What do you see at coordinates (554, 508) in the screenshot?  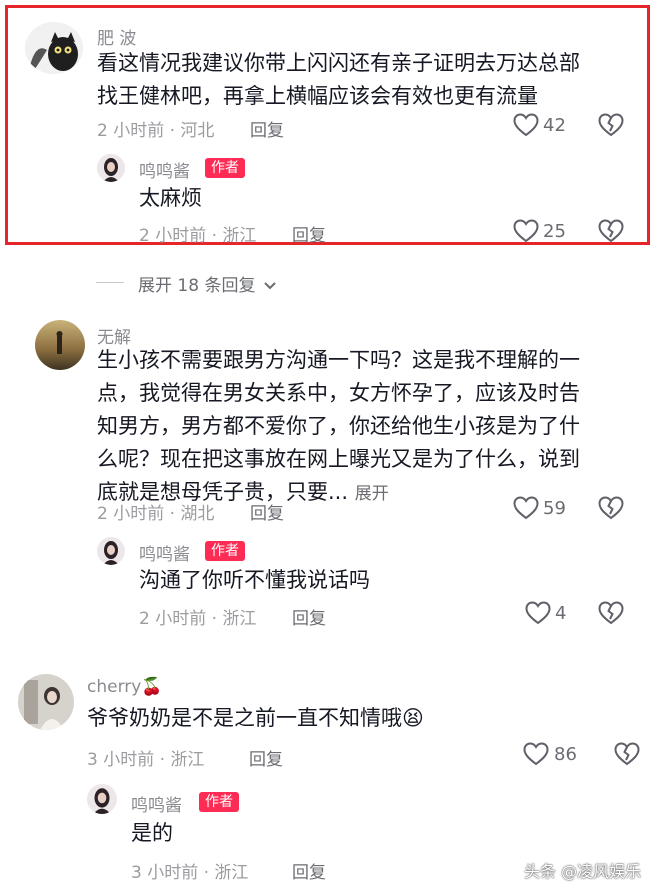 I see `like-count: 59` at bounding box center [554, 508].